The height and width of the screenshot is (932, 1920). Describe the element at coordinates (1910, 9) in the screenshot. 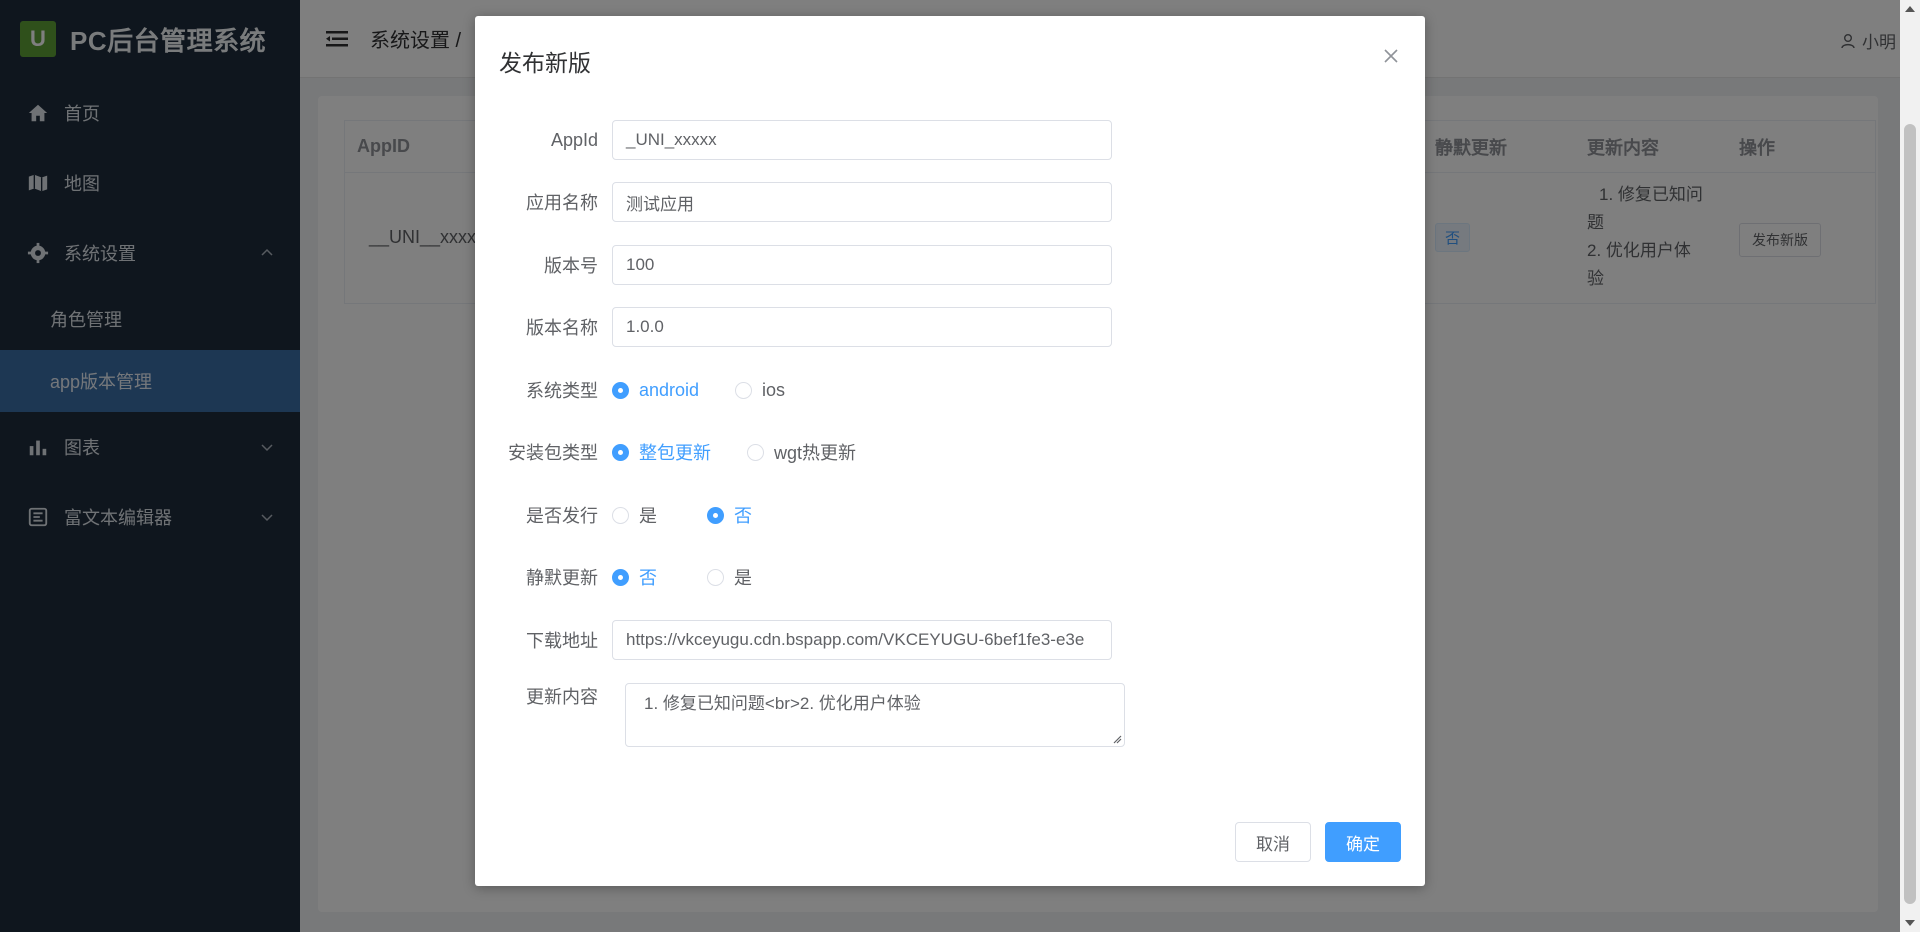

I see `scroll-up-arrow-icon` at that location.